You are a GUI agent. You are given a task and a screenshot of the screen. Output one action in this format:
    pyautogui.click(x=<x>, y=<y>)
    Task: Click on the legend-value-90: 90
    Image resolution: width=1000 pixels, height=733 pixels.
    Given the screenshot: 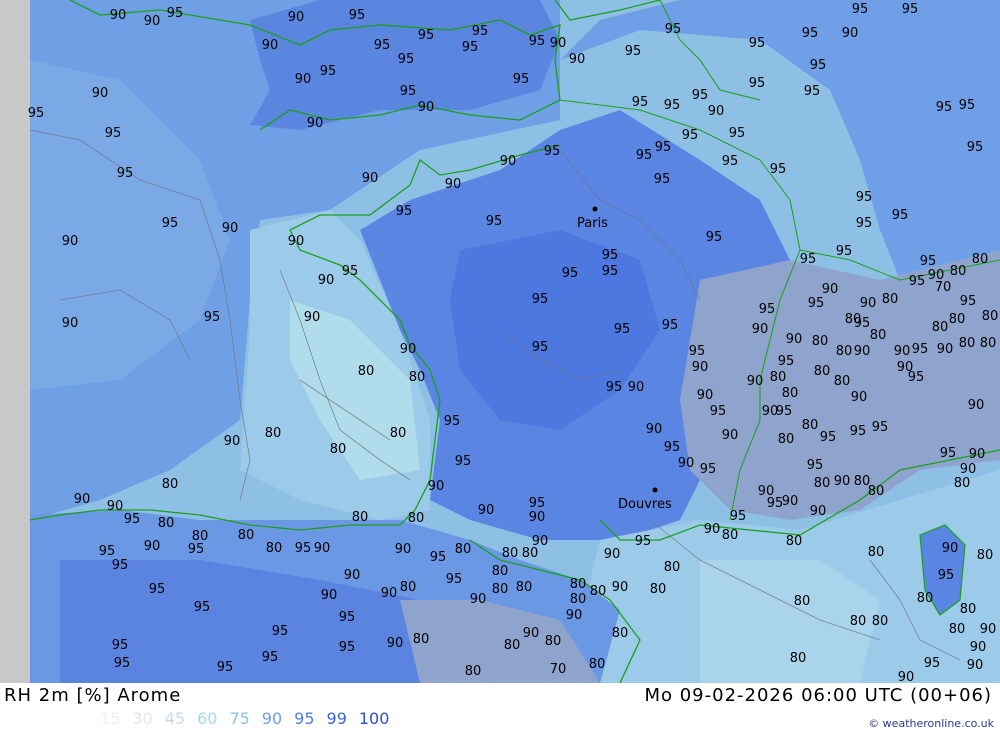 What is the action you would take?
    pyautogui.click(x=272, y=718)
    